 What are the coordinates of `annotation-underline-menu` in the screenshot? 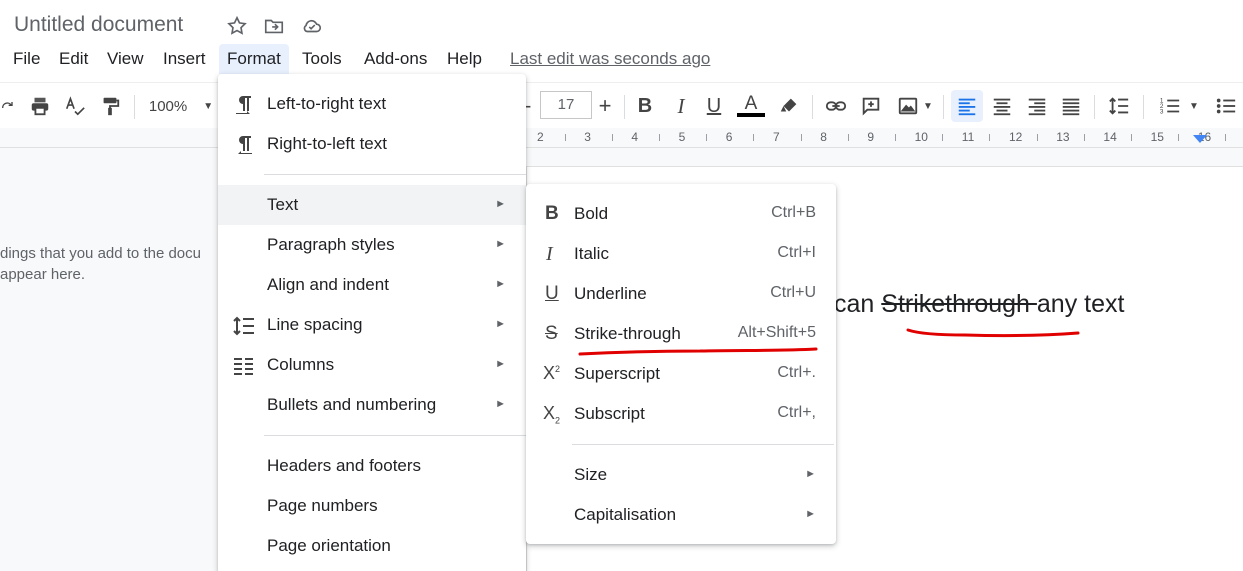 It's located at (698, 351).